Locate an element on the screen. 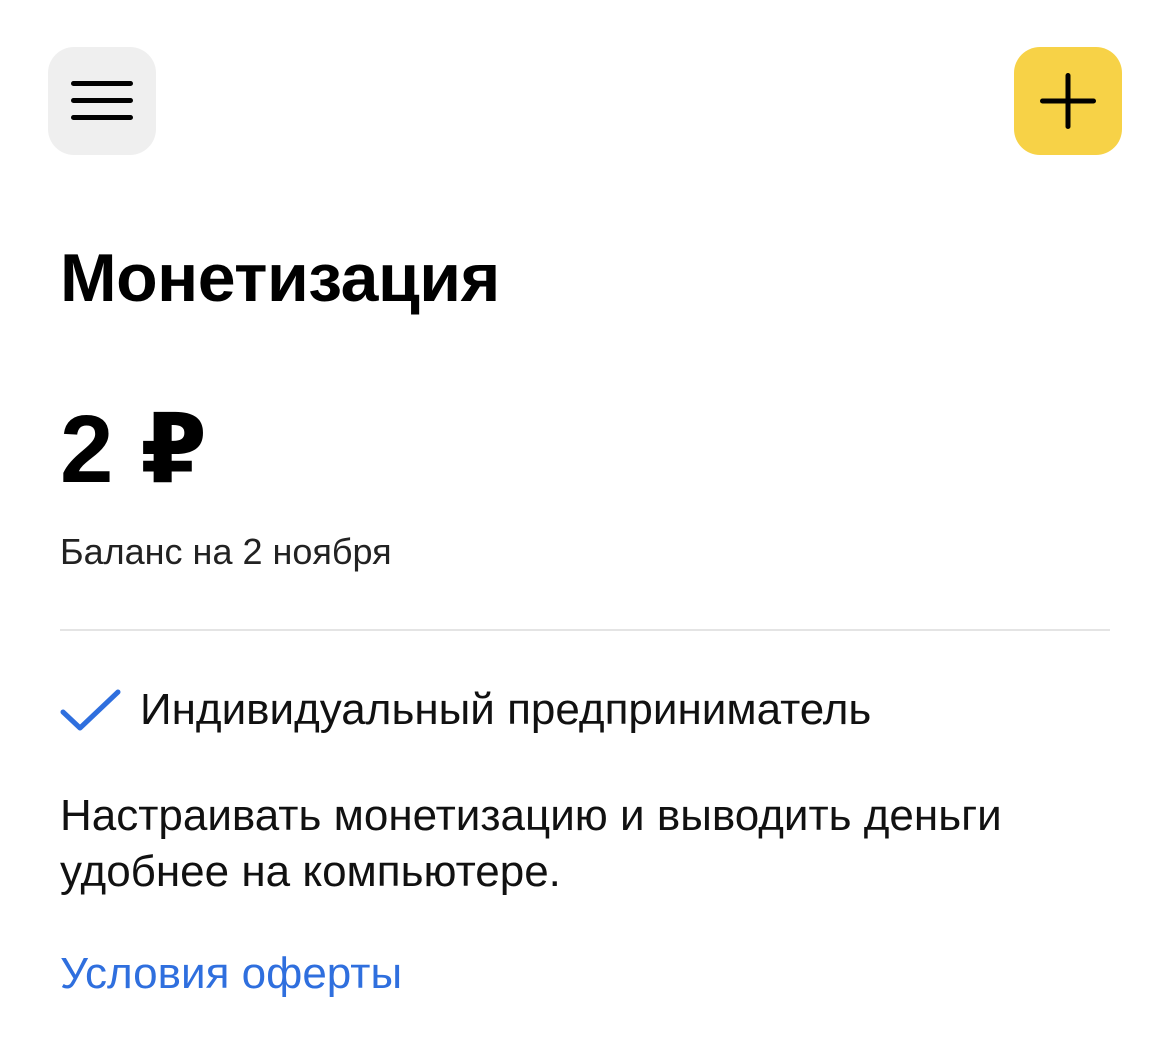  balance-amount: 2 ₽ is located at coordinates (133, 449).